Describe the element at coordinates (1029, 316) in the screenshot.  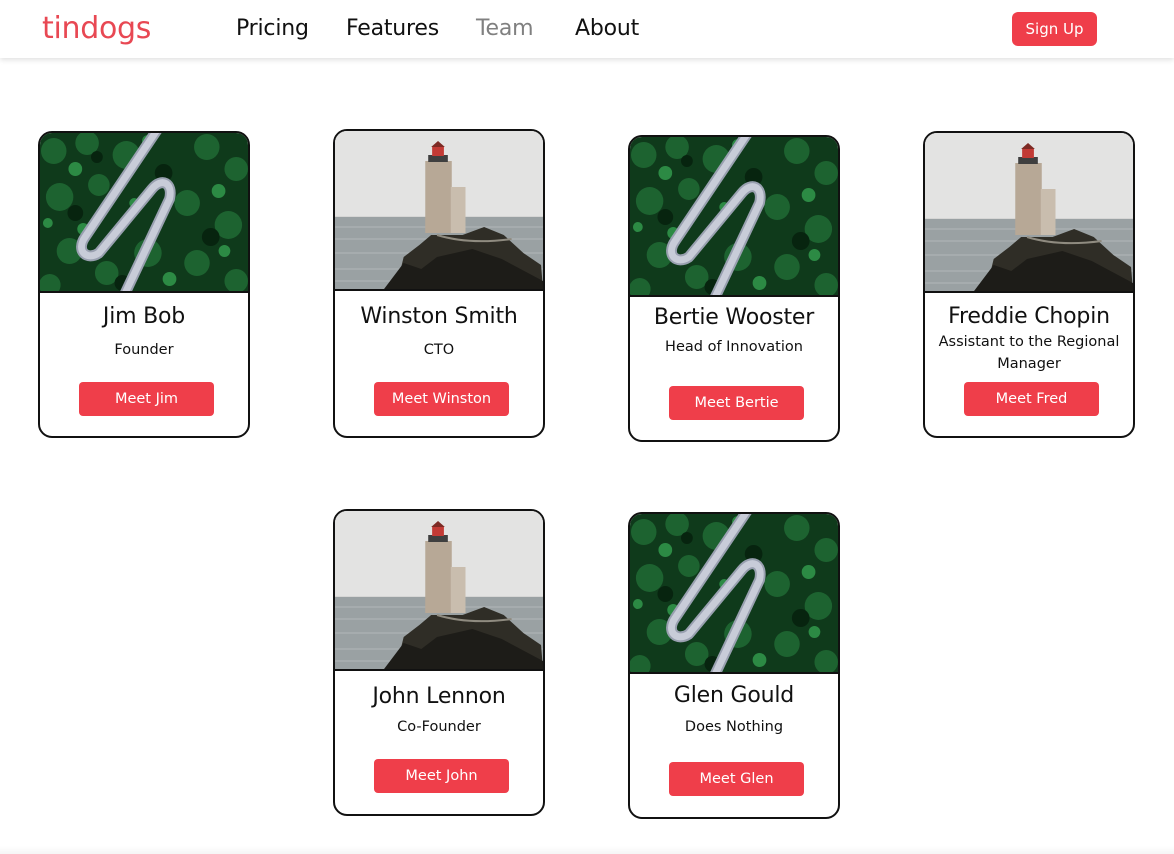
I see `member-name: Freddie Chopin` at that location.